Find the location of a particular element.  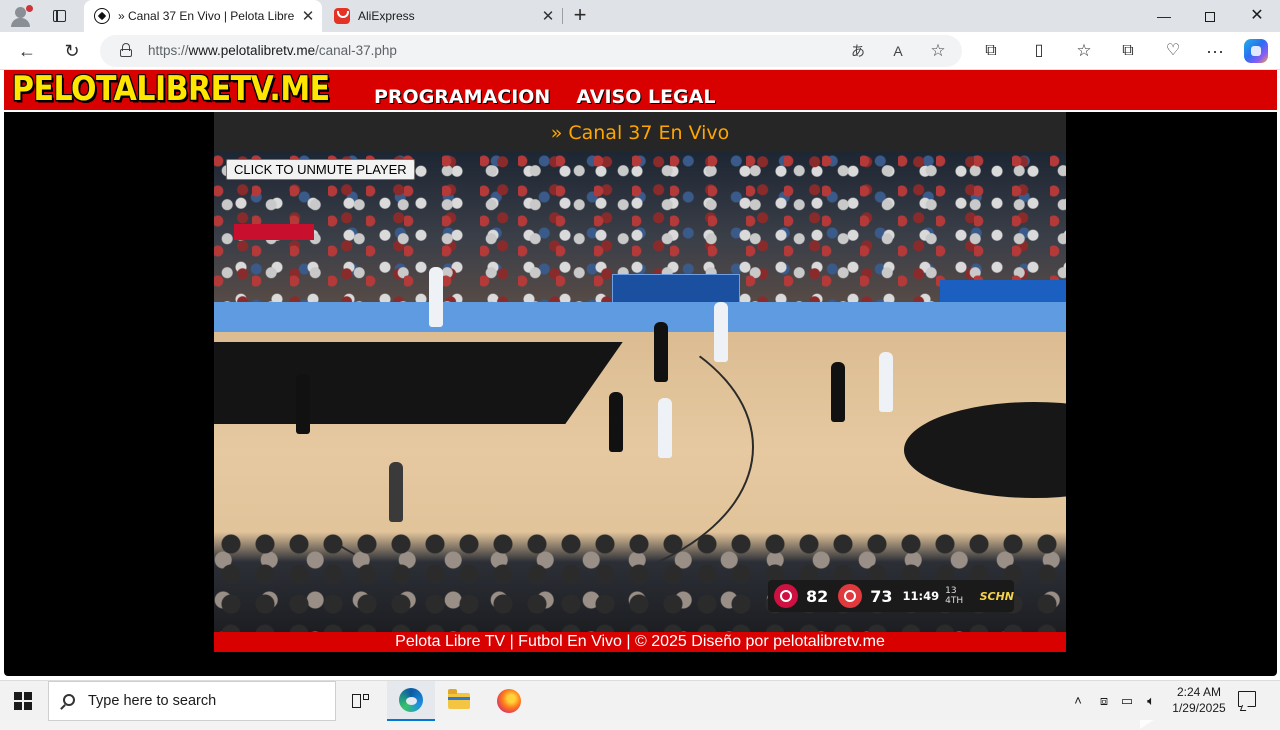

new-tab-button: + is located at coordinates (580, 16).